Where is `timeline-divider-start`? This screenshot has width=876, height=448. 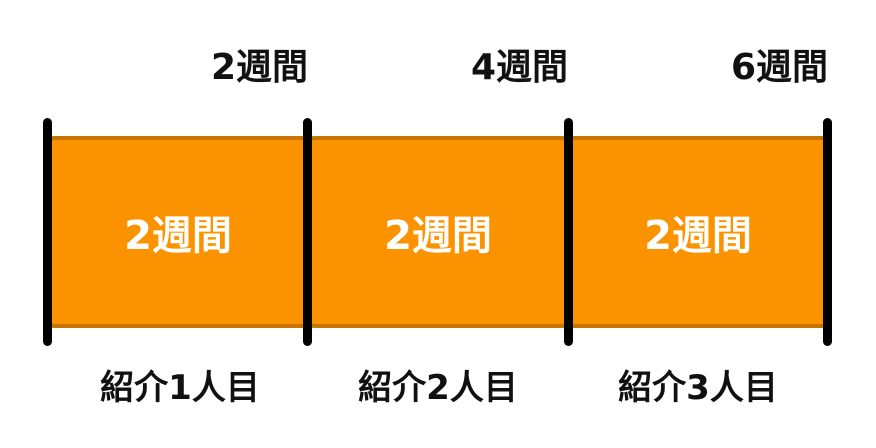
timeline-divider-start is located at coordinates (47, 232).